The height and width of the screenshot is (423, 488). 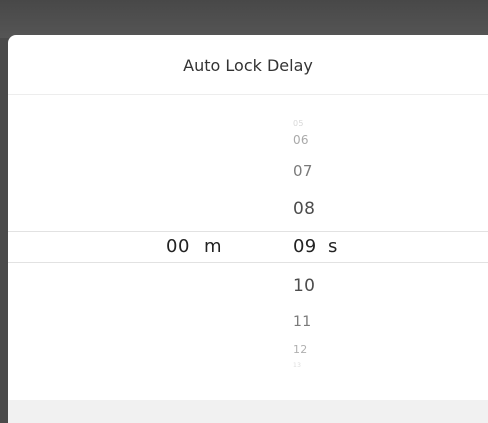 What do you see at coordinates (305, 247) in the screenshot?
I see `seconds-wheel-selected: 09` at bounding box center [305, 247].